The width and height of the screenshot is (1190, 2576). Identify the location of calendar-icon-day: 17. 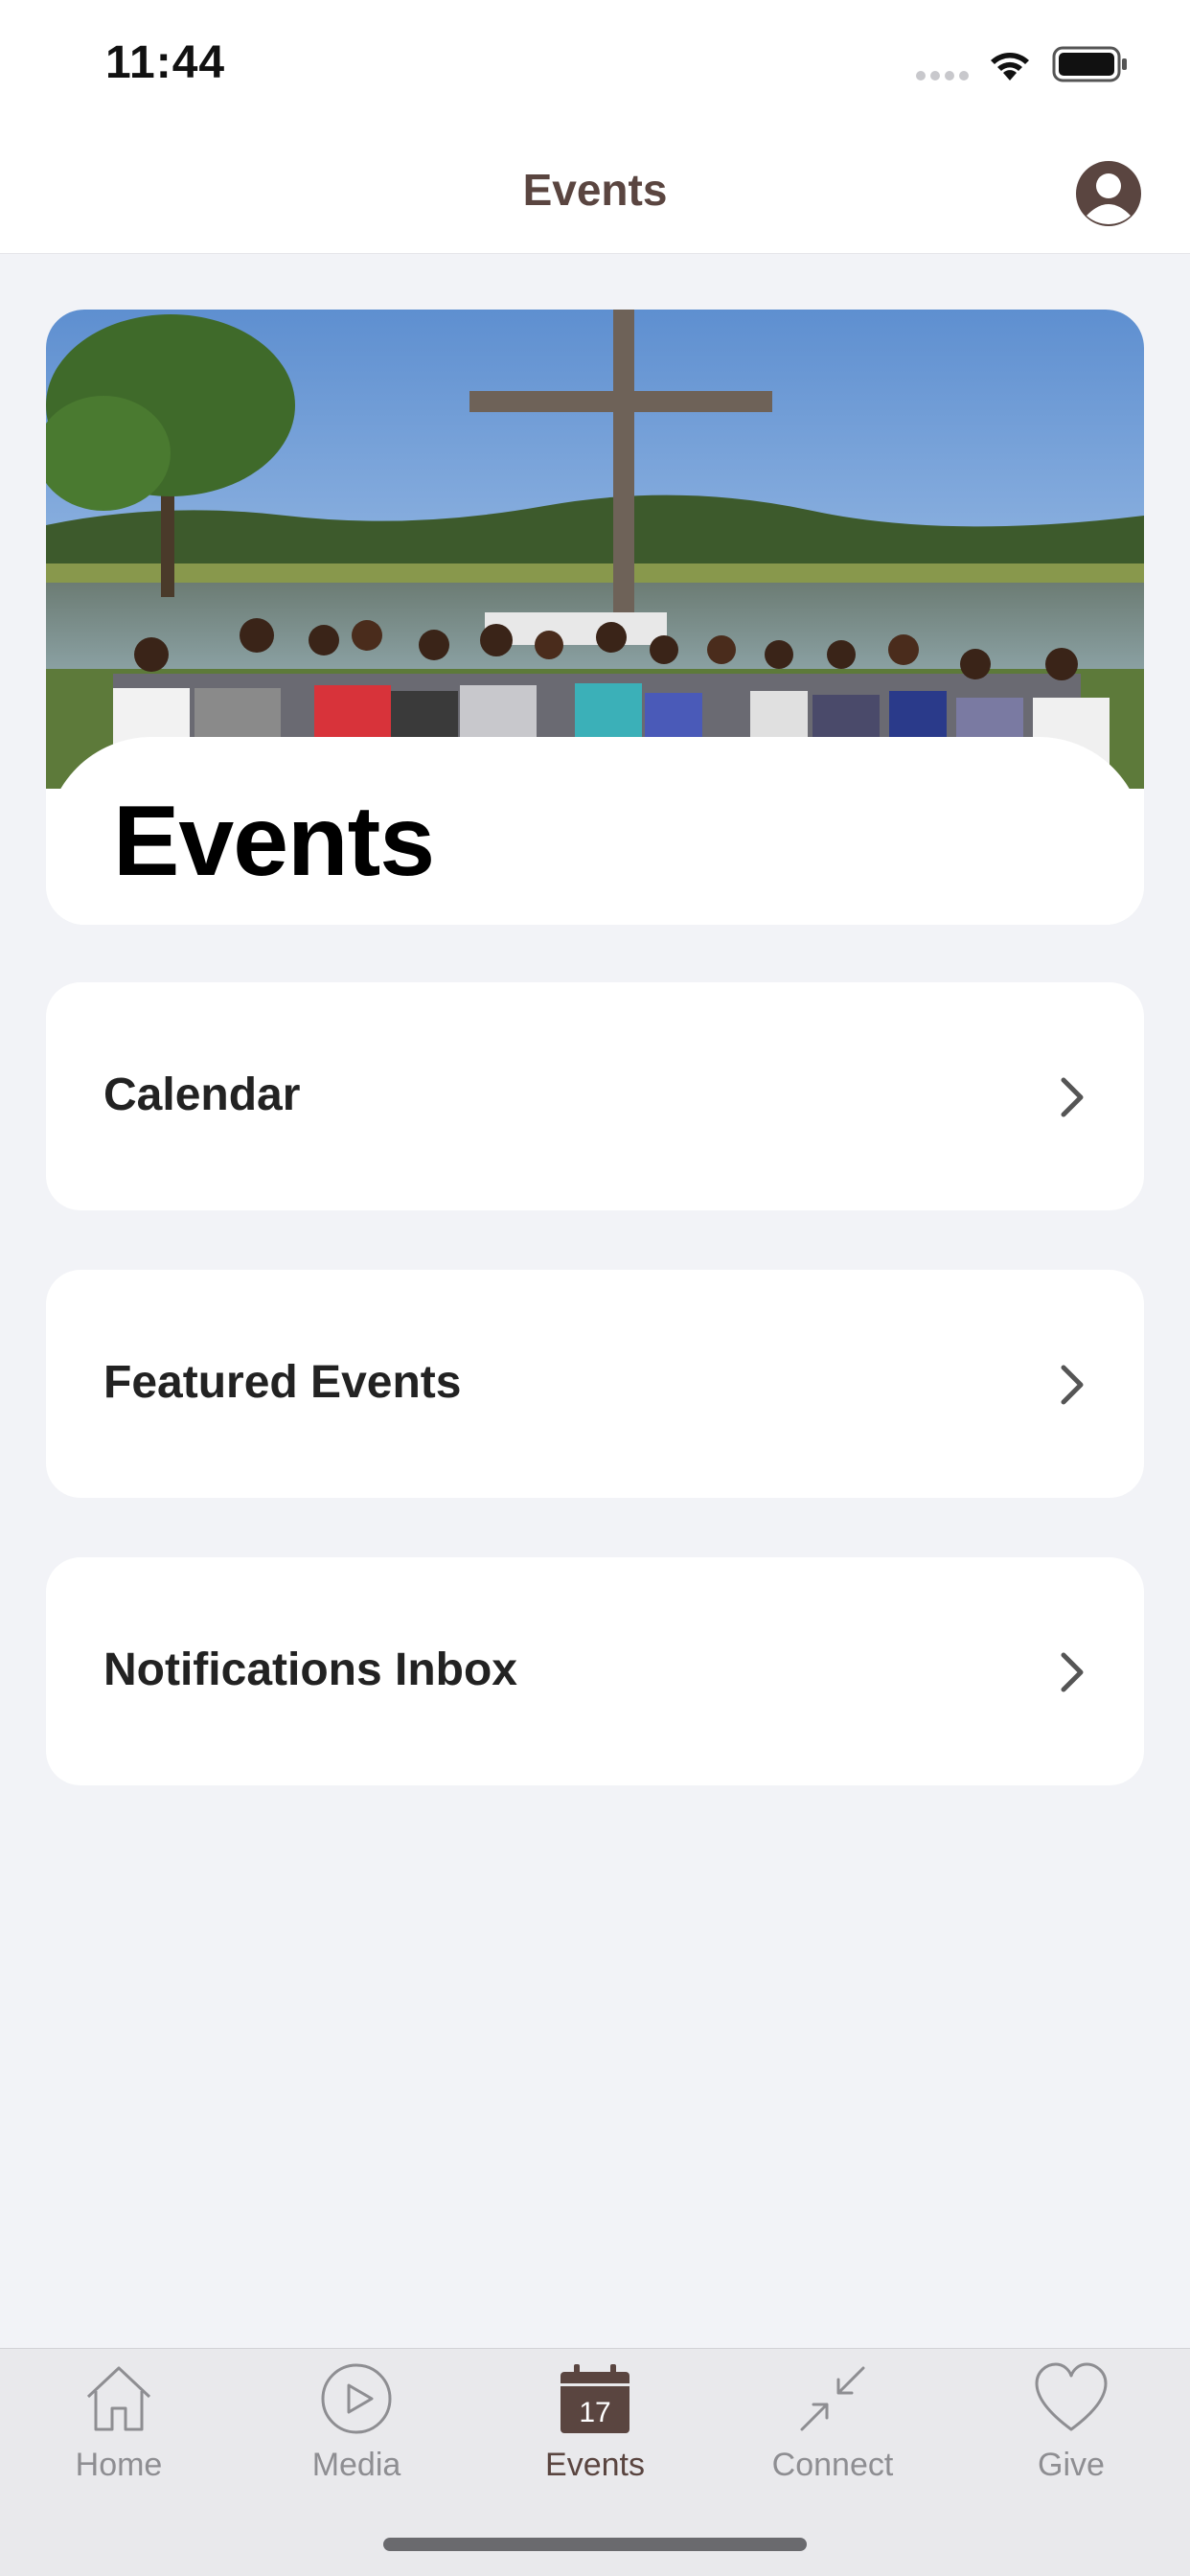
(594, 2412).